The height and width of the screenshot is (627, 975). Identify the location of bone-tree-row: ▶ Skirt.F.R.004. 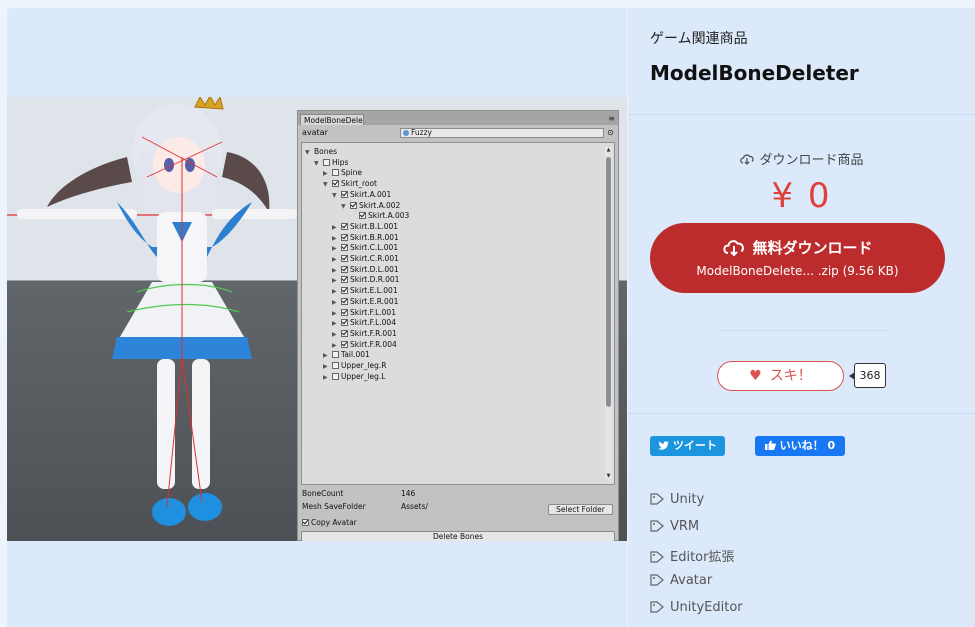
(364, 345).